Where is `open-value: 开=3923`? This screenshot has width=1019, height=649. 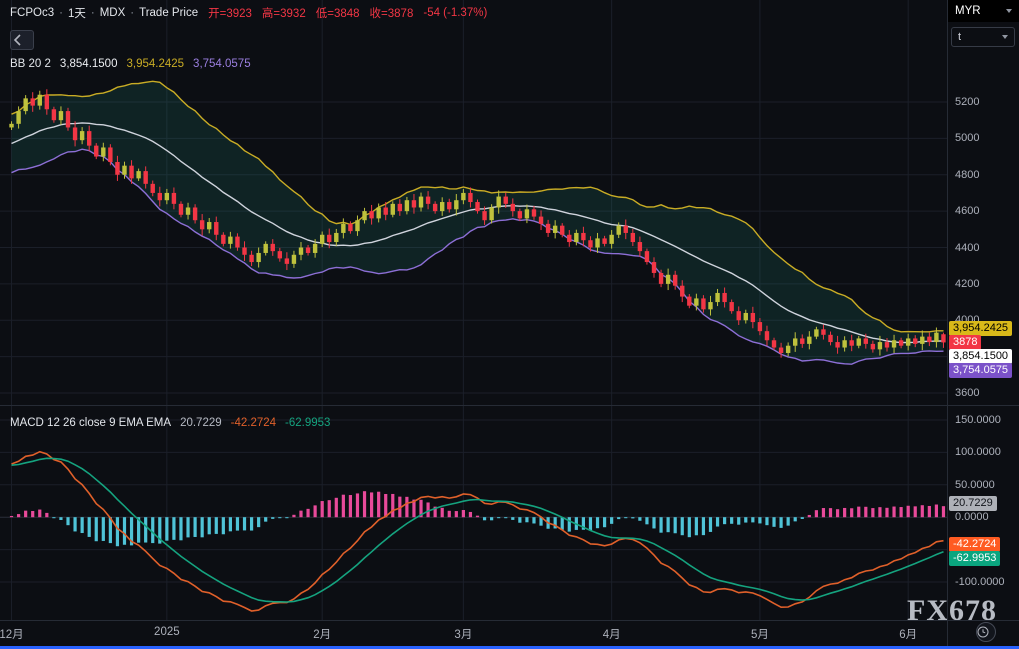 open-value: 开=3923 is located at coordinates (230, 14).